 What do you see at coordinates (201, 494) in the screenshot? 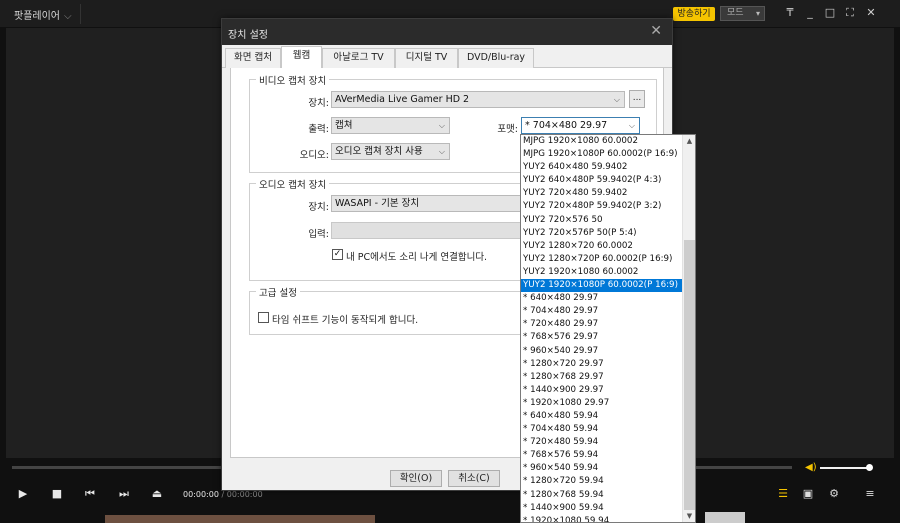
I see `time-current: 00:00:00` at bounding box center [201, 494].